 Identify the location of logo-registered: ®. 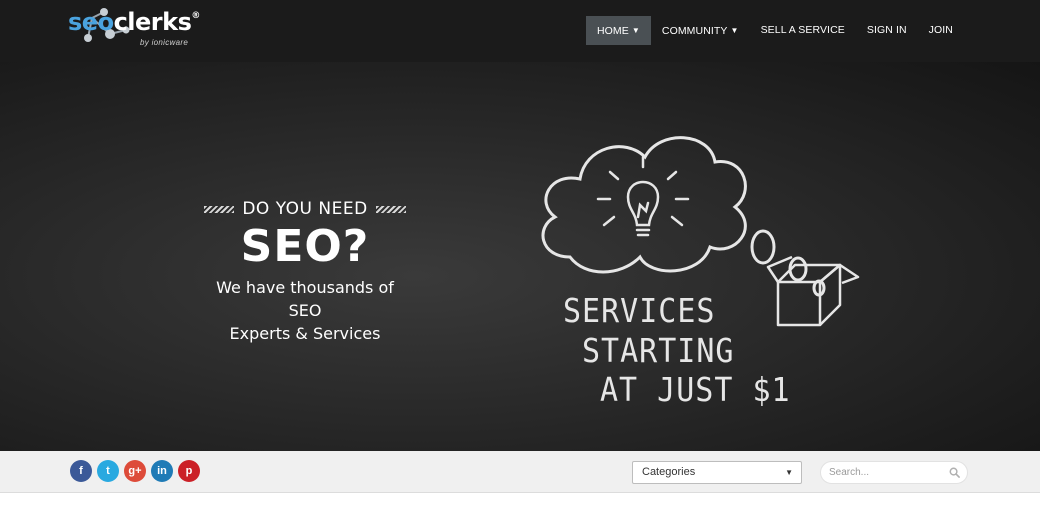
(195, 16).